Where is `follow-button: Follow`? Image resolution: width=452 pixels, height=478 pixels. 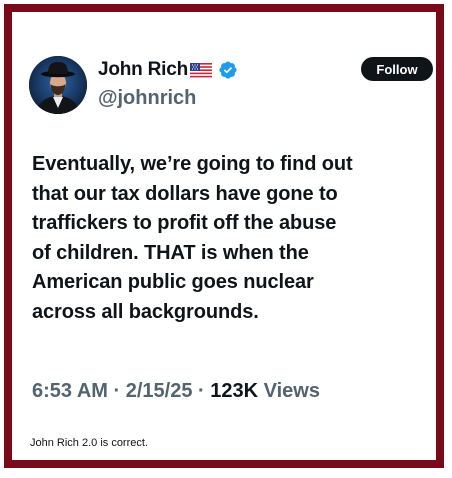 follow-button: Follow is located at coordinates (397, 69).